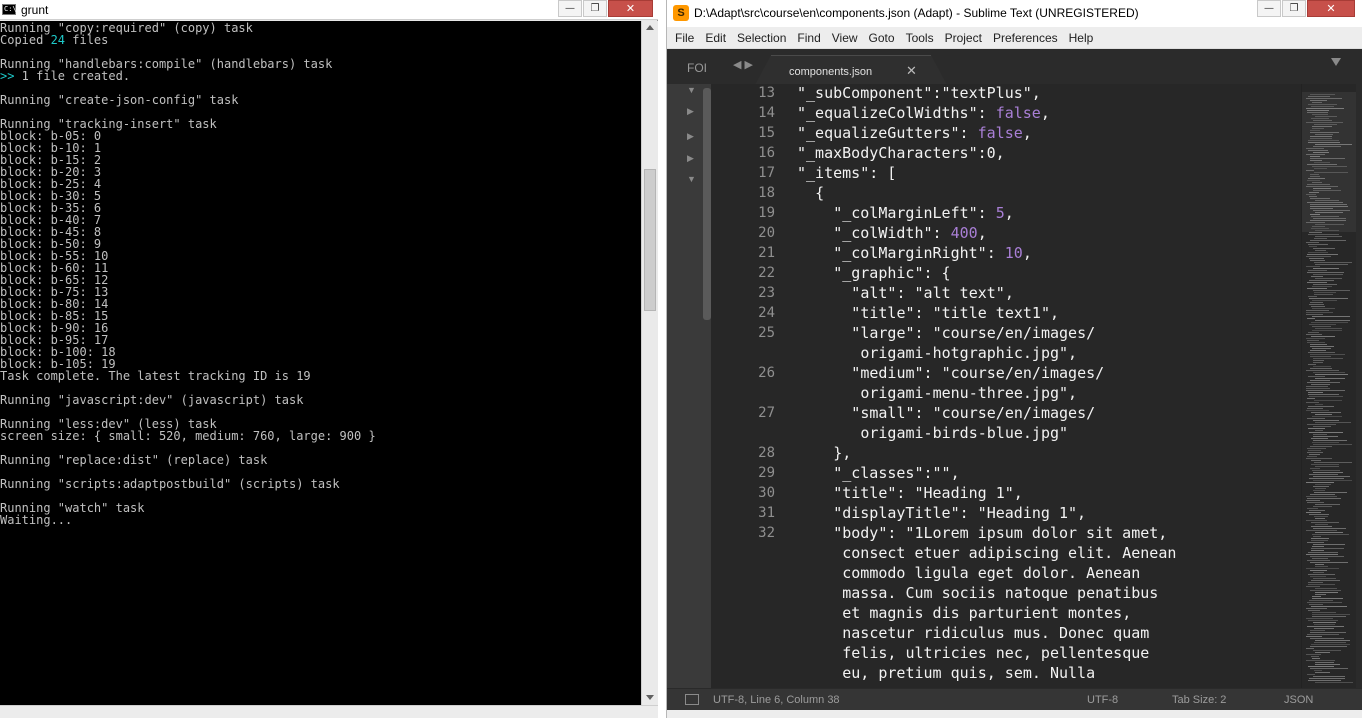 This screenshot has height=718, width=1362. I want to click on minimap, so click(1328, 386).